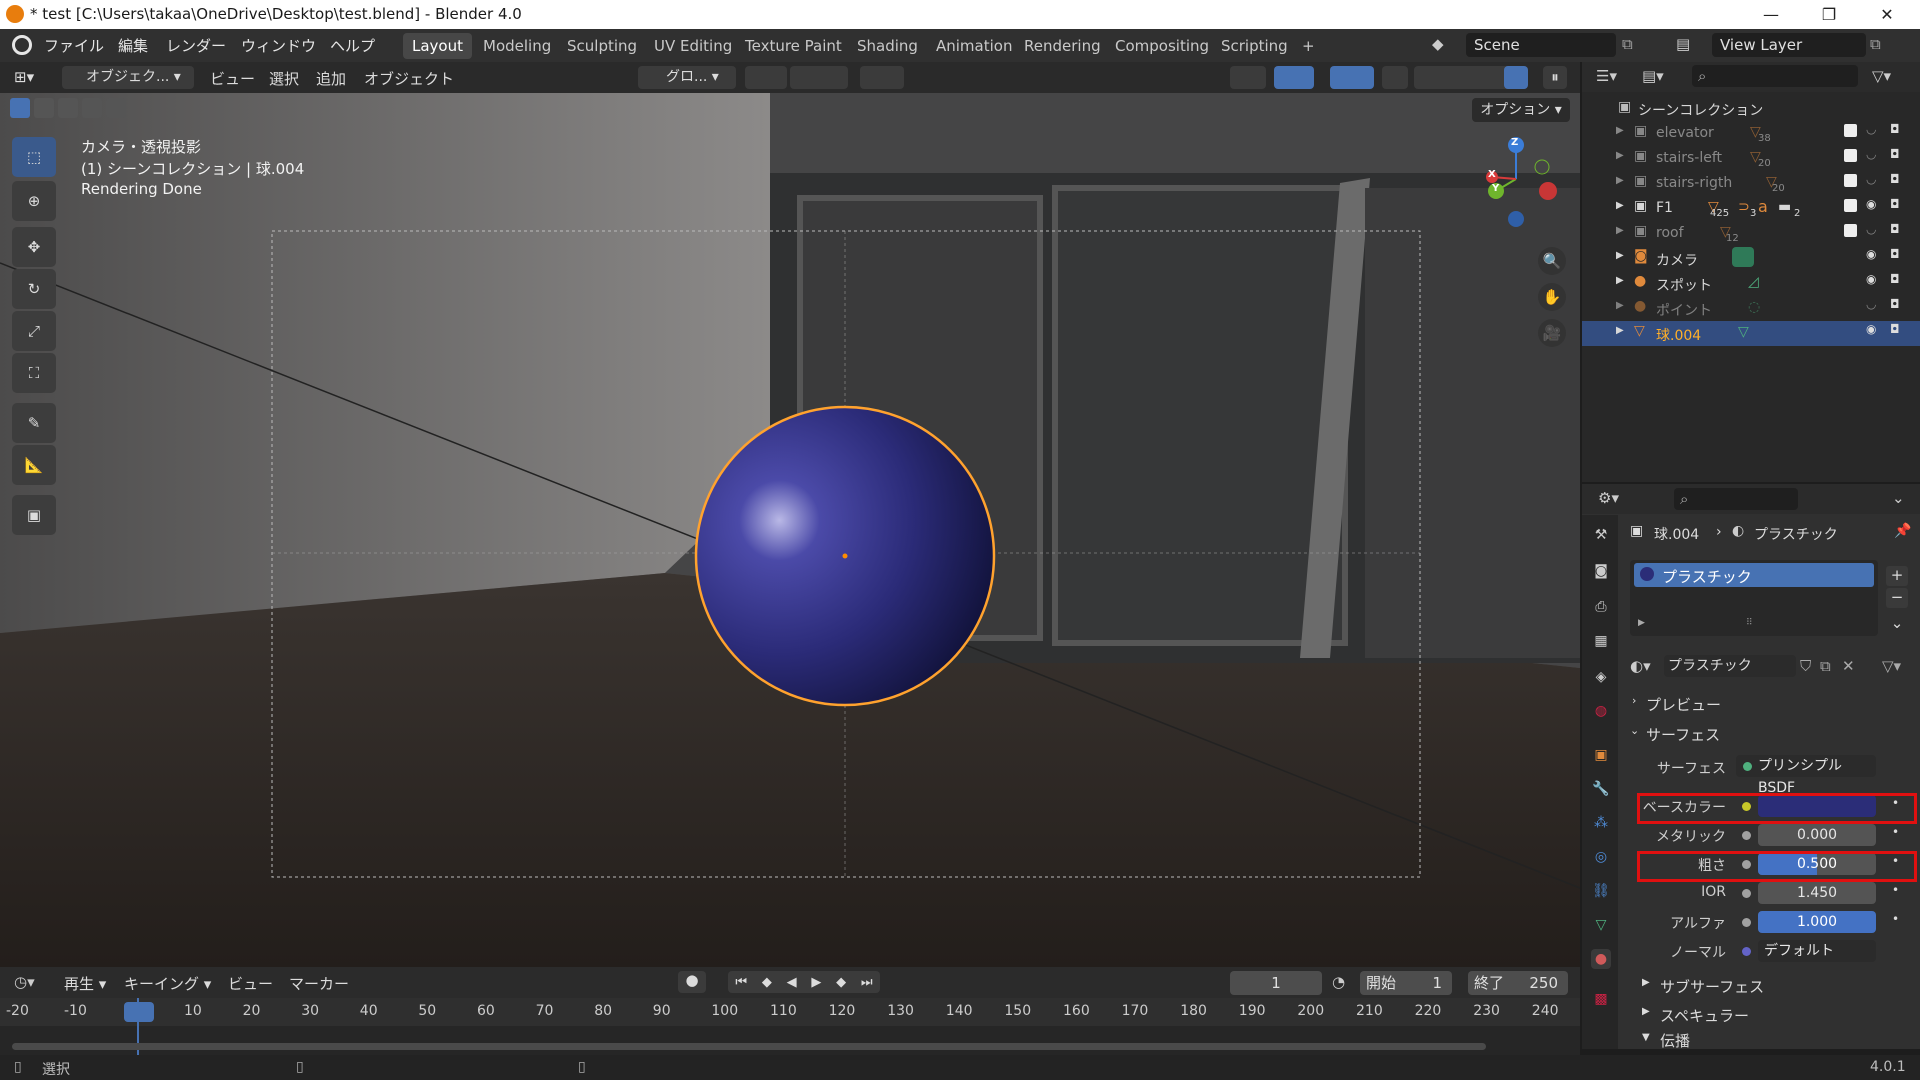 Image resolution: width=1920 pixels, height=1080 pixels. Describe the element at coordinates (741, 982) in the screenshot. I see `jump-start-icon: ⏮` at that location.